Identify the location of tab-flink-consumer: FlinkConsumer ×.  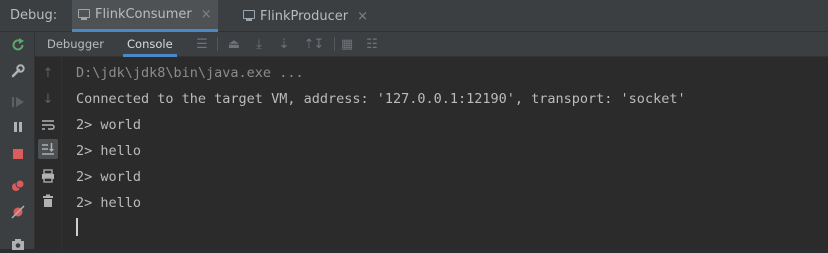
(145, 16).